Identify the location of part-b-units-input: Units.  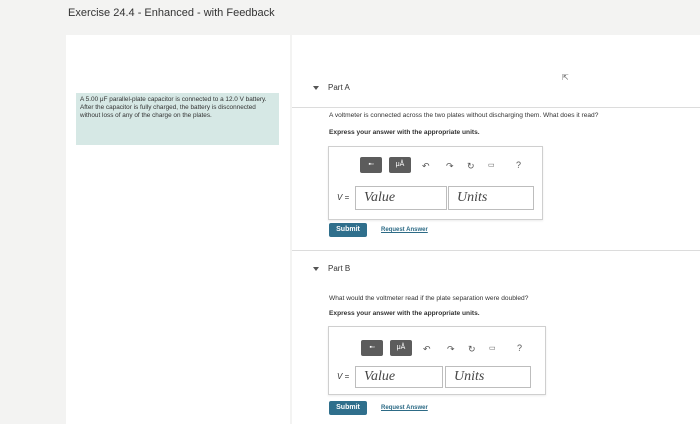
(488, 377).